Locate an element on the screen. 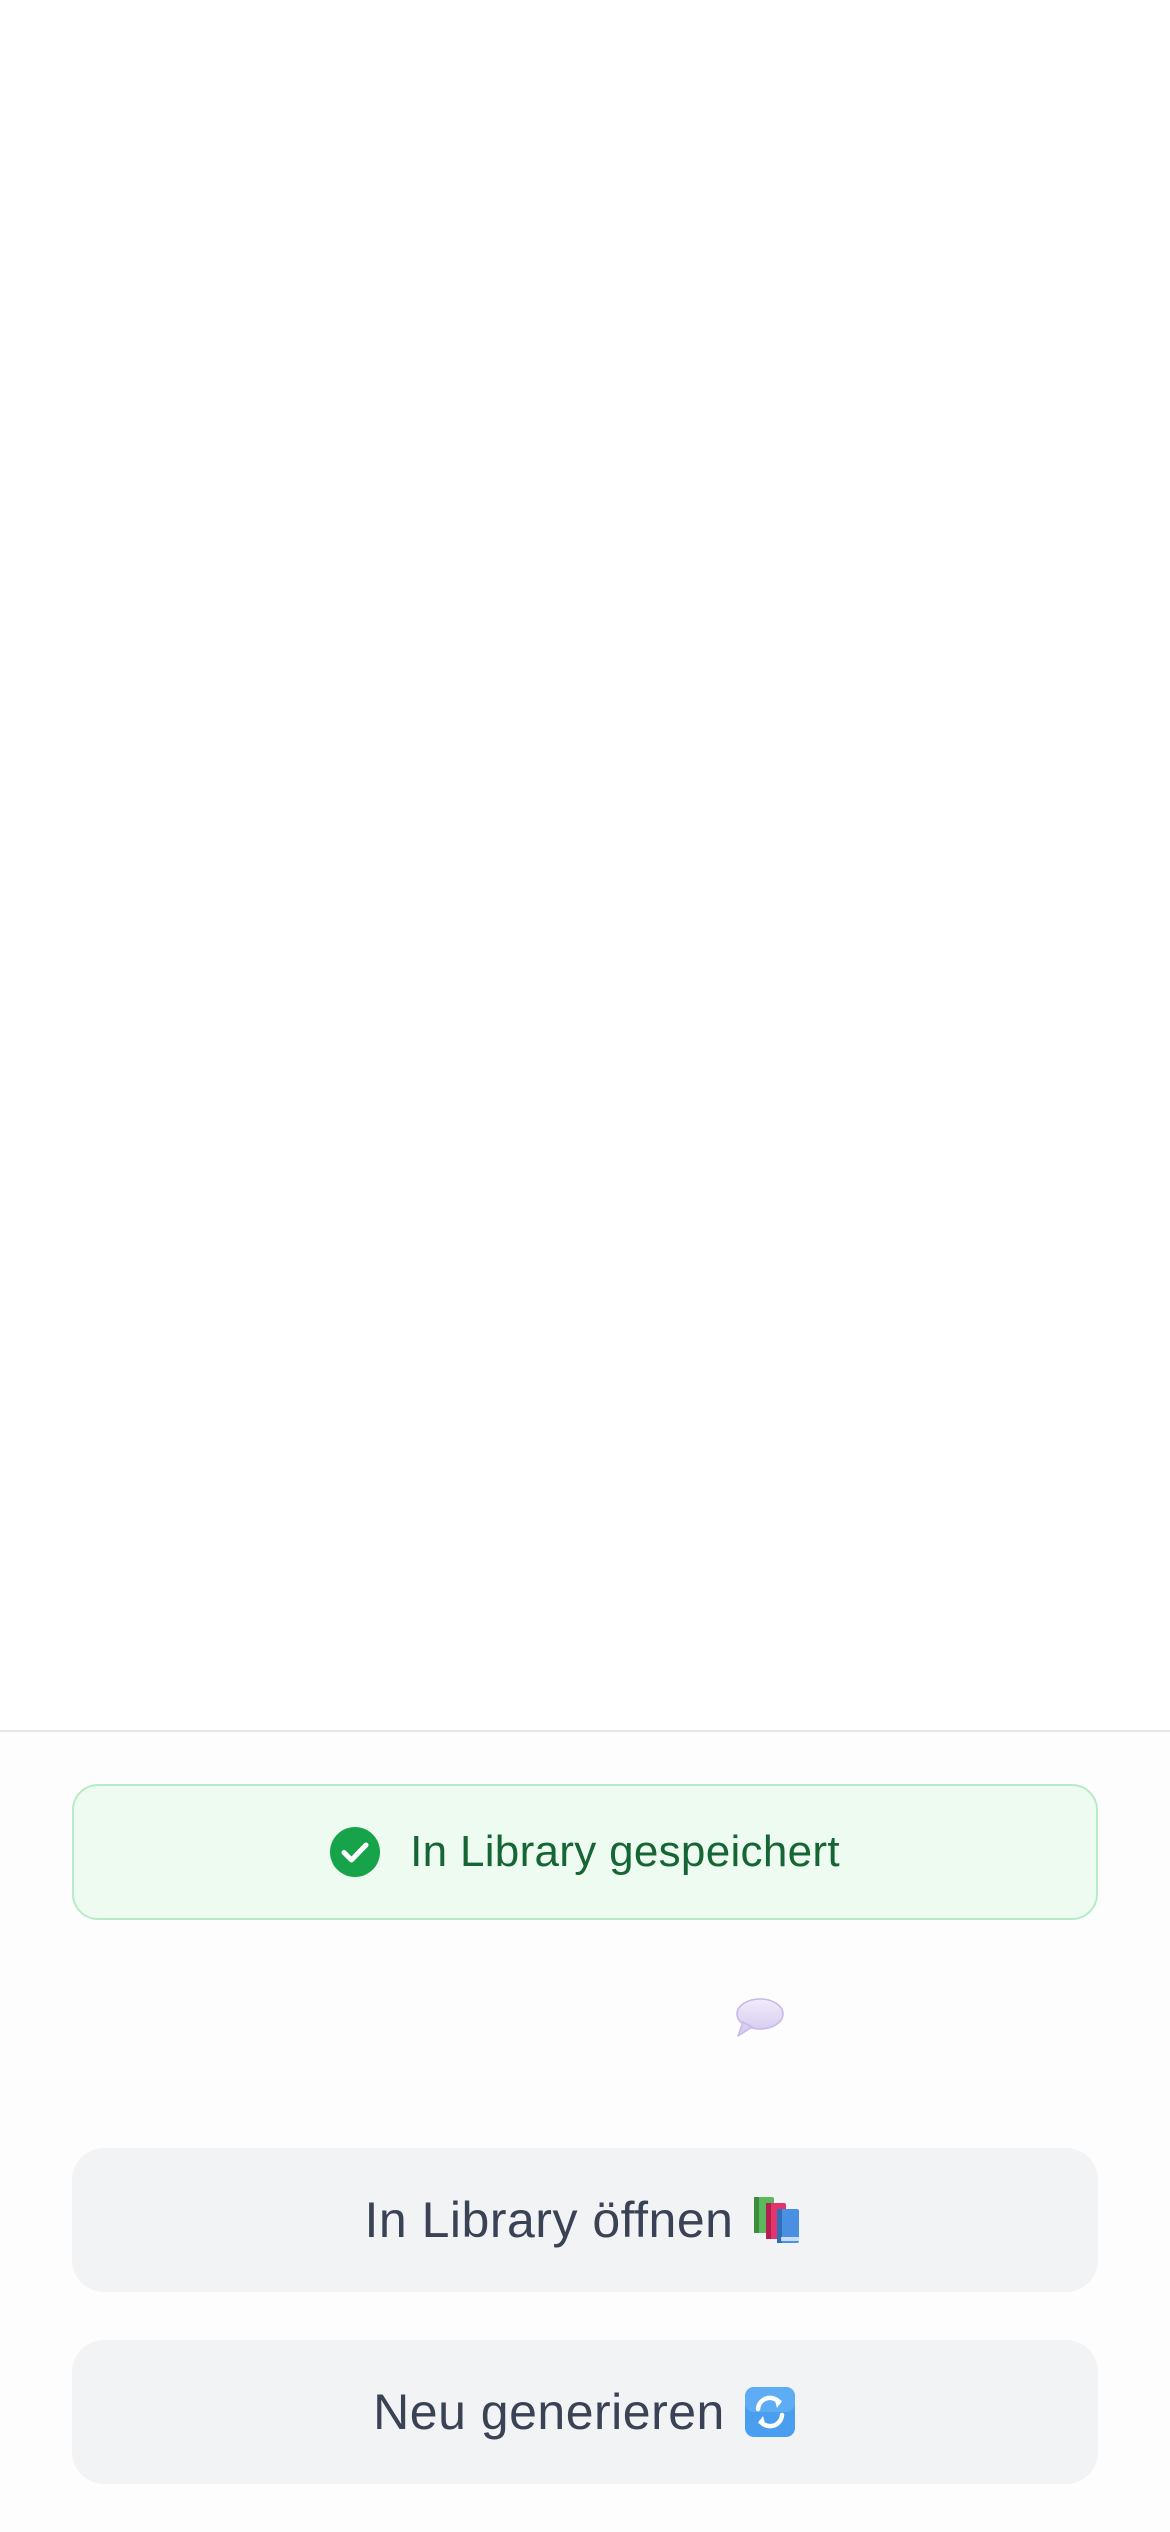  refresh-icon is located at coordinates (770, 2412).